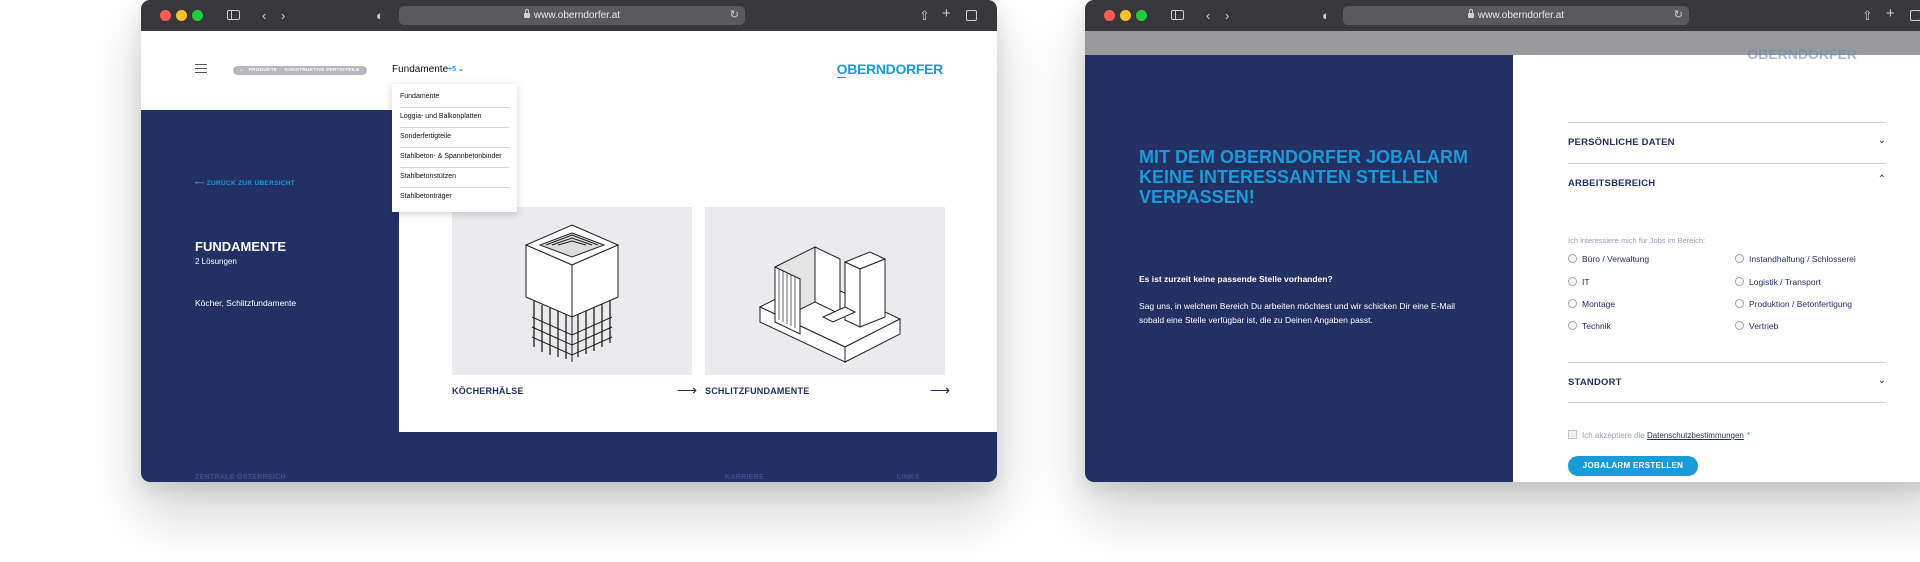  Describe the element at coordinates (216, 261) in the screenshot. I see `solution-count: 2 Lösungen` at that location.